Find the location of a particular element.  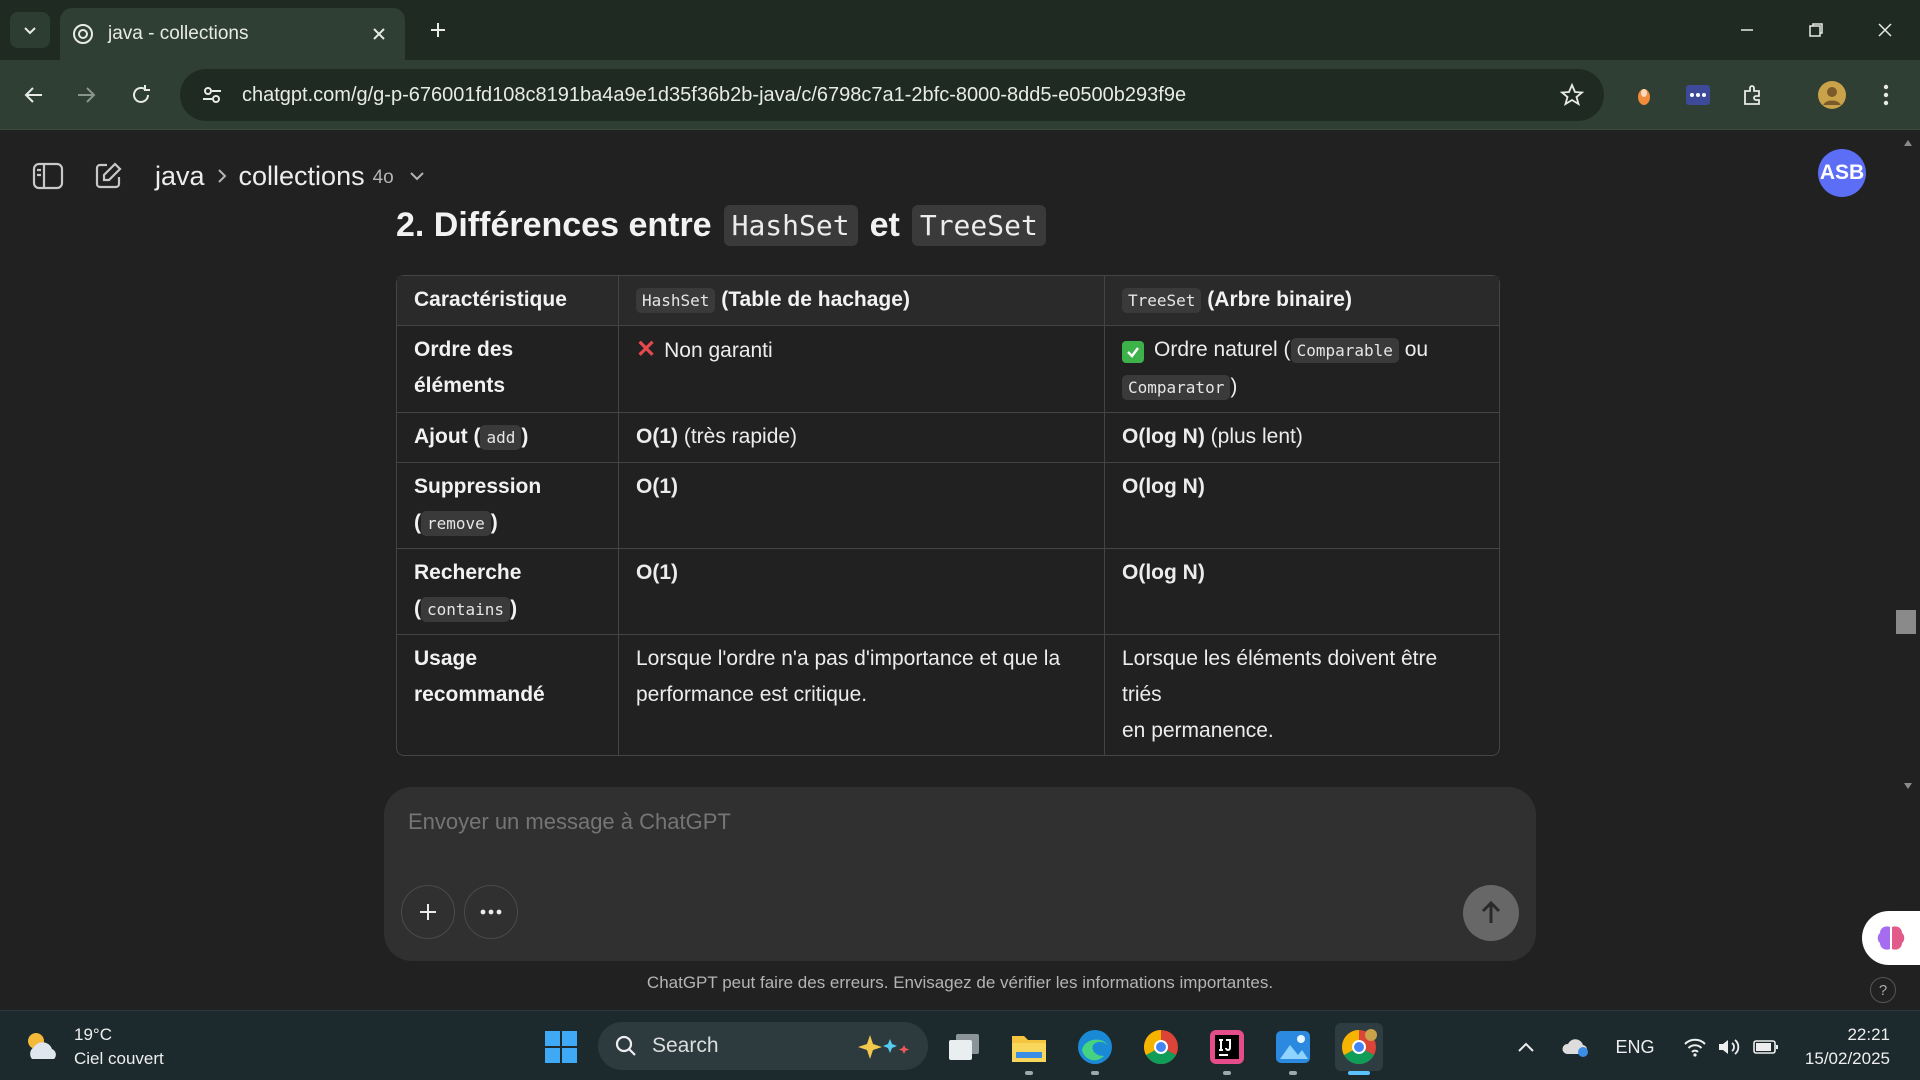

restore-button is located at coordinates (1816, 30).